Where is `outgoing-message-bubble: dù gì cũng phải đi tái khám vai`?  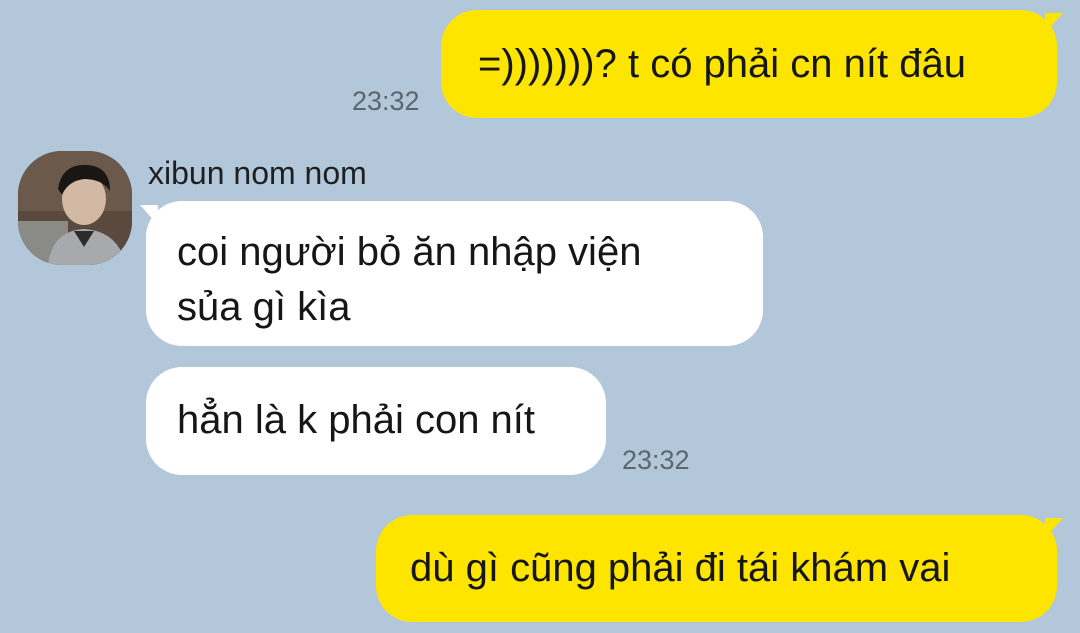
outgoing-message-bubble: dù gì cũng phải đi tái khám vai is located at coordinates (716, 568).